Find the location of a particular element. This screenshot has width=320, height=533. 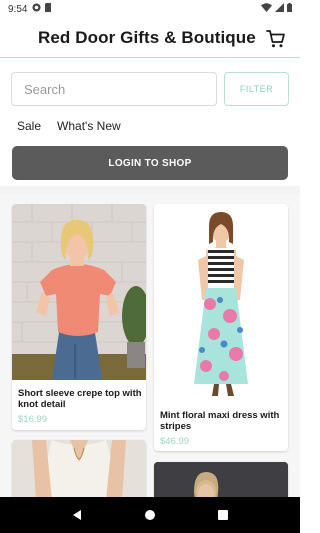

tab-sale: Sale is located at coordinates (29, 126).